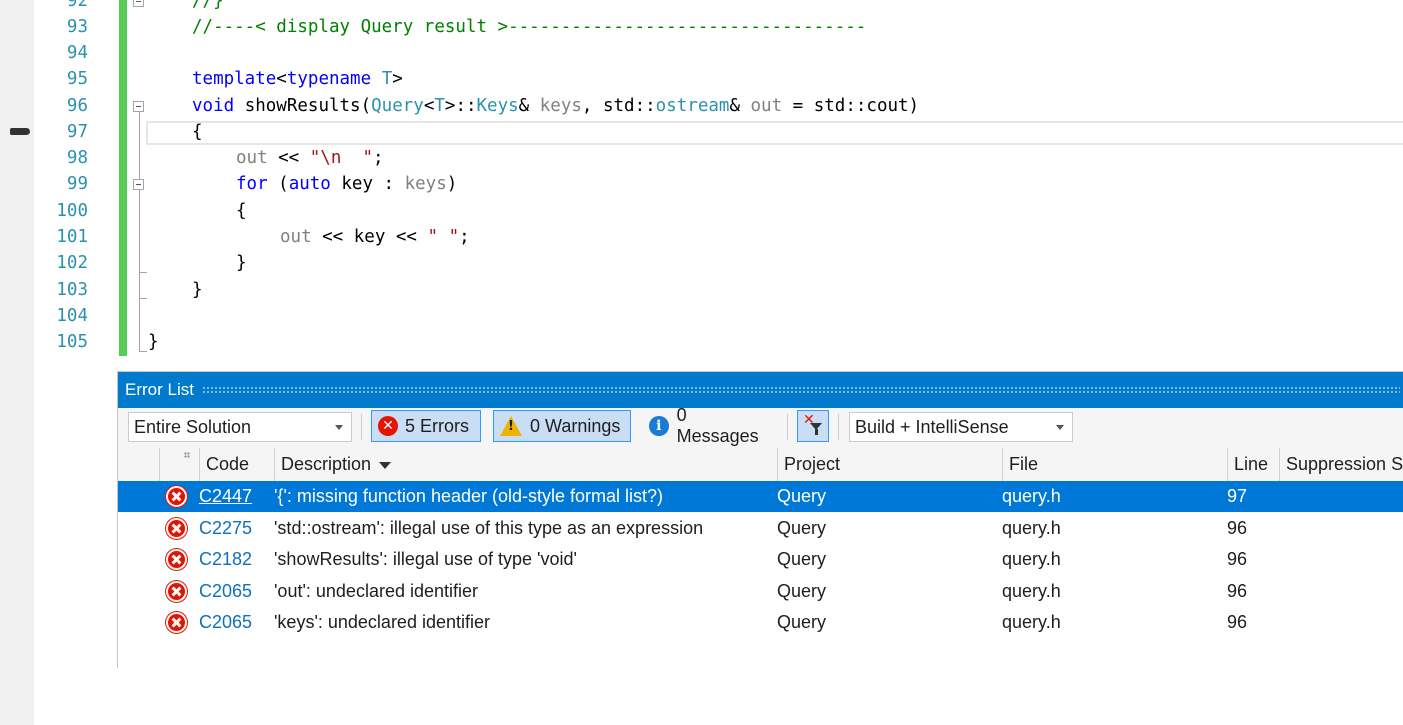  Describe the element at coordinates (525, 464) in the screenshot. I see `column-header-description: Description` at that location.